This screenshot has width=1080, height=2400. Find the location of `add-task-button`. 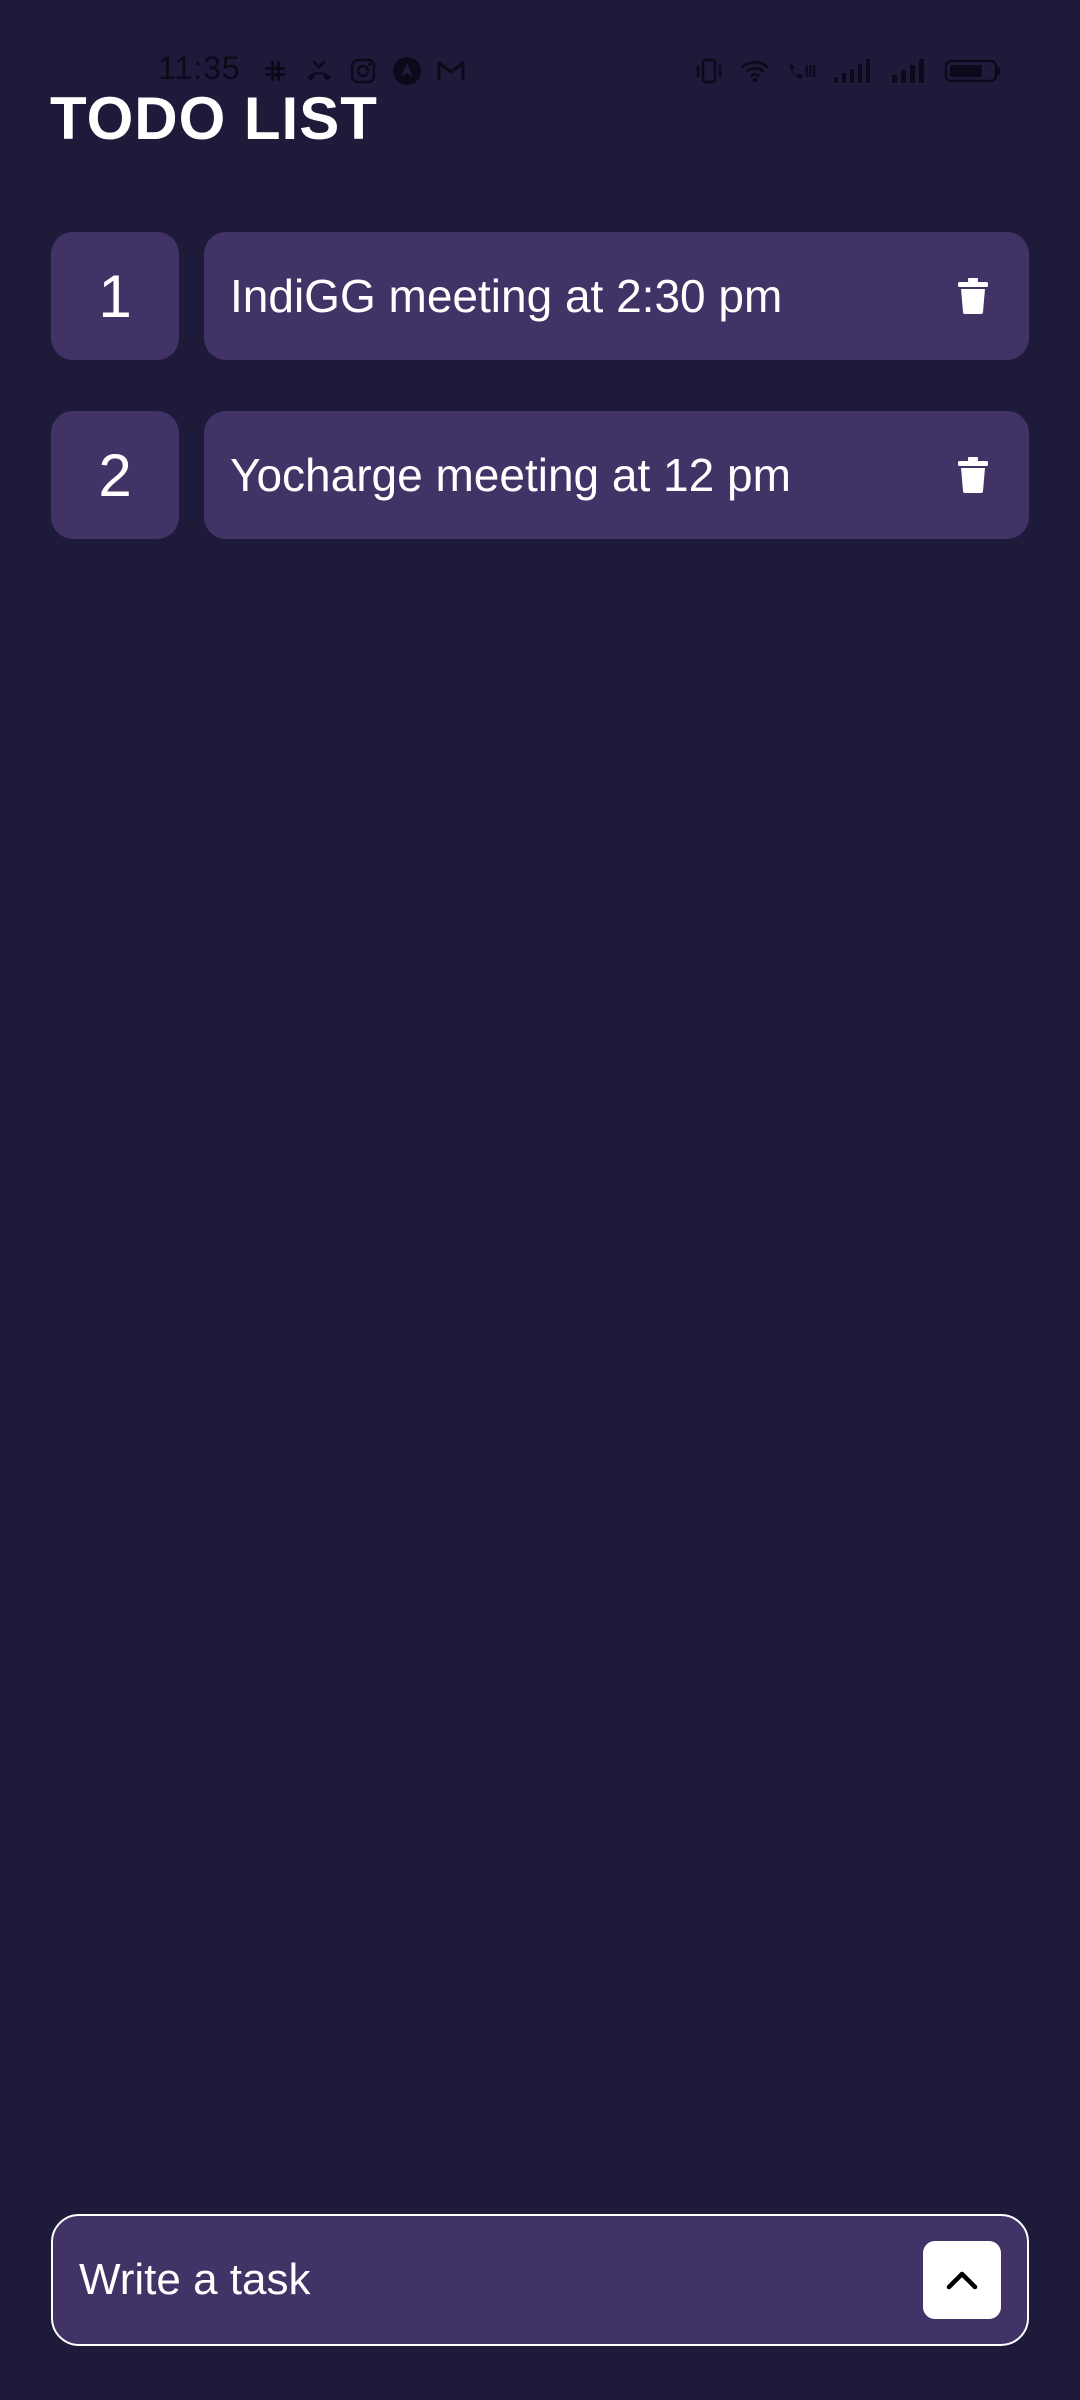

add-task-button is located at coordinates (962, 2280).